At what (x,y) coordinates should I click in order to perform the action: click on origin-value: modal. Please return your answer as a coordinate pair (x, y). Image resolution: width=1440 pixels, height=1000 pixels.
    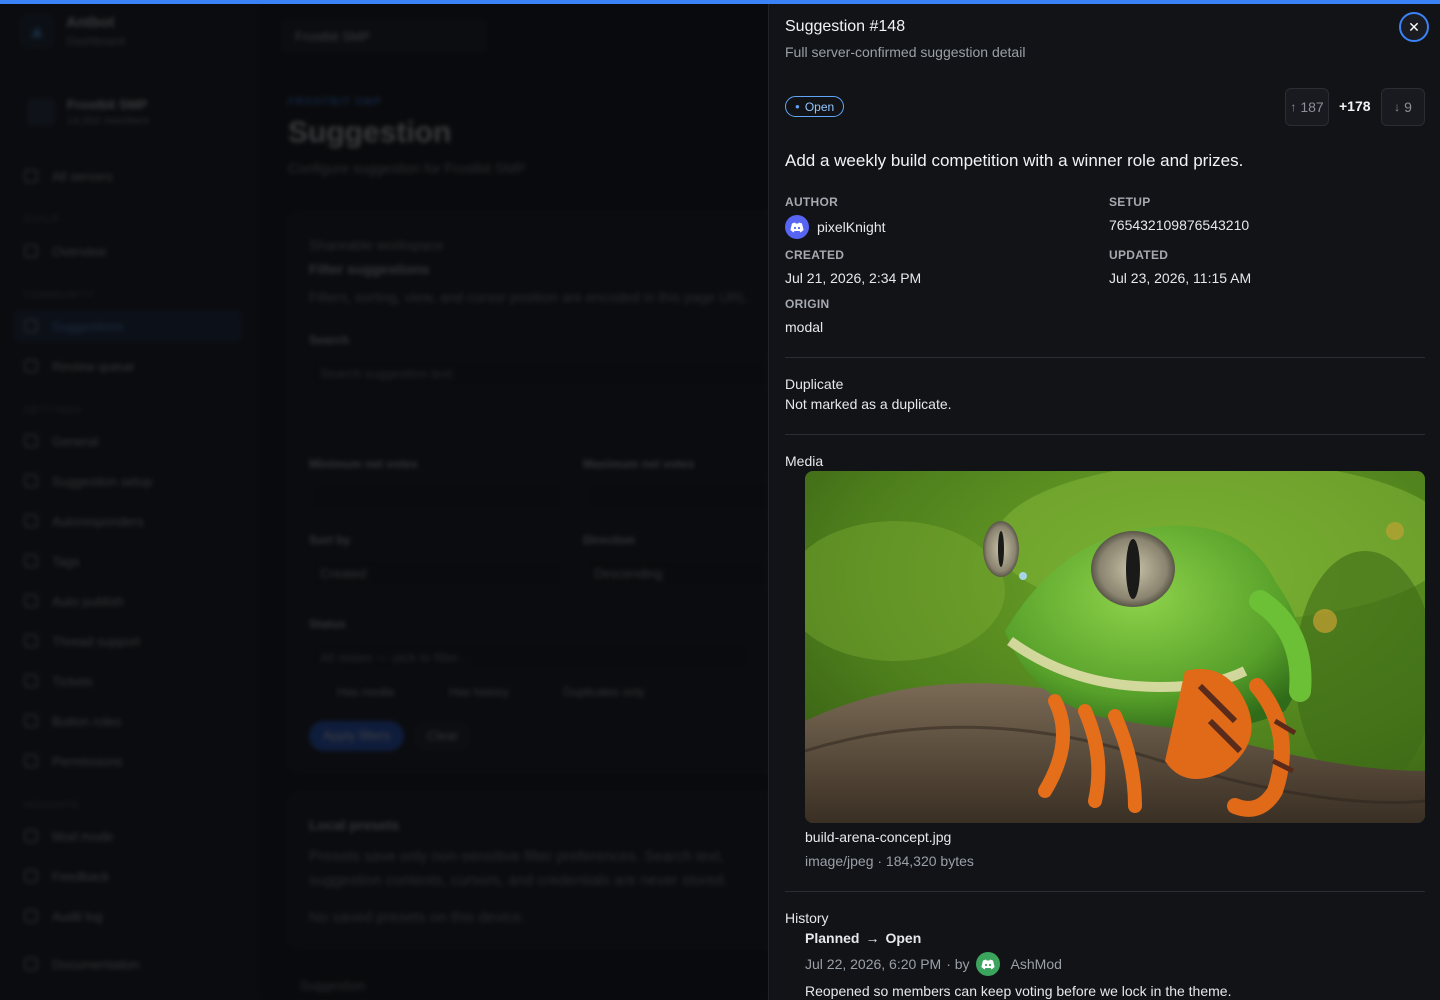
    Looking at the image, I should click on (804, 327).